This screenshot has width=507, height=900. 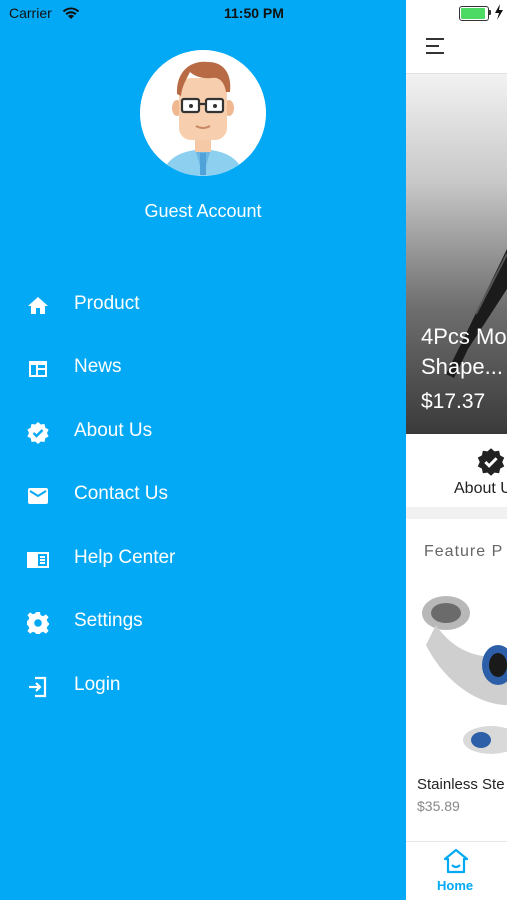 What do you see at coordinates (107, 303) in the screenshot?
I see `menu-item-label: Product` at bounding box center [107, 303].